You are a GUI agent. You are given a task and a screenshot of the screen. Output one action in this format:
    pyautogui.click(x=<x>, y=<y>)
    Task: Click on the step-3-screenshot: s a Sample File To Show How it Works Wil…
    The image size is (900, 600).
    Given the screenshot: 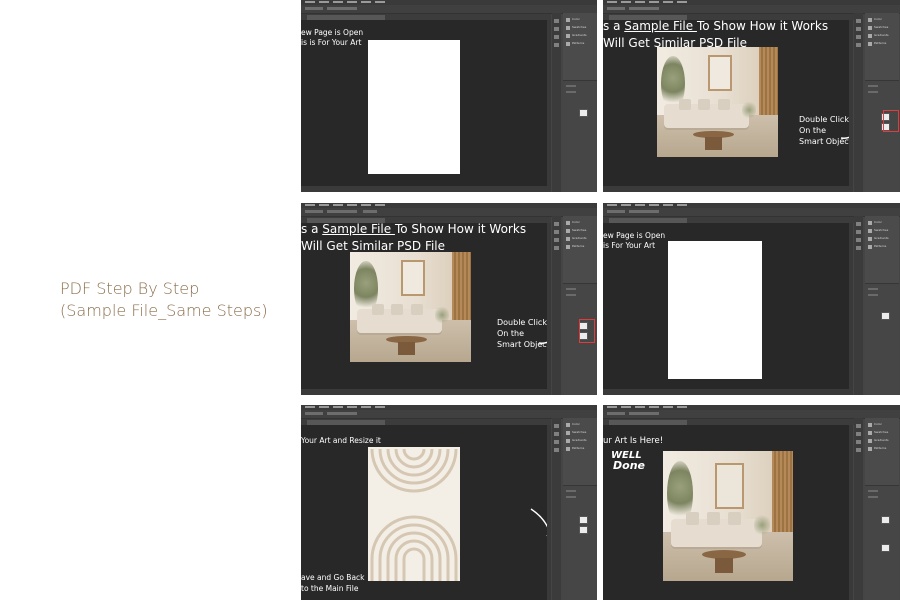 What is the action you would take?
    pyautogui.click(x=449, y=299)
    